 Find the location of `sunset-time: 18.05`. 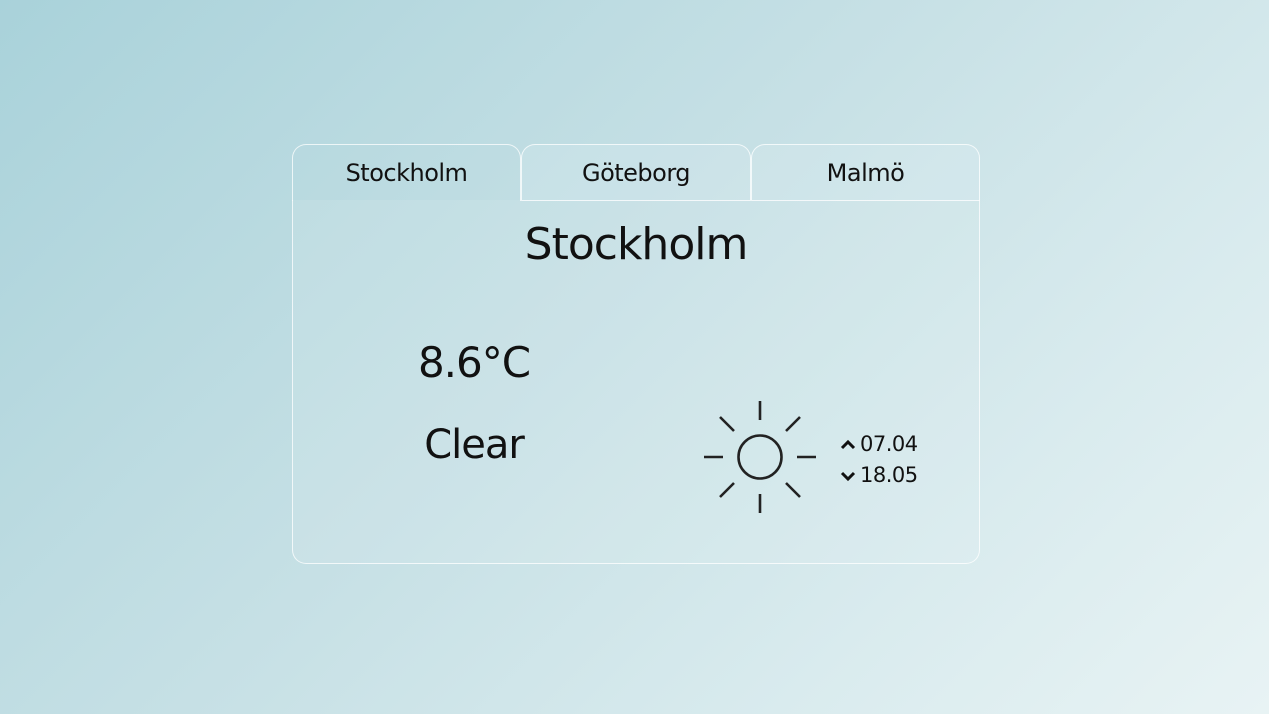

sunset-time: 18.05 is located at coordinates (889, 475).